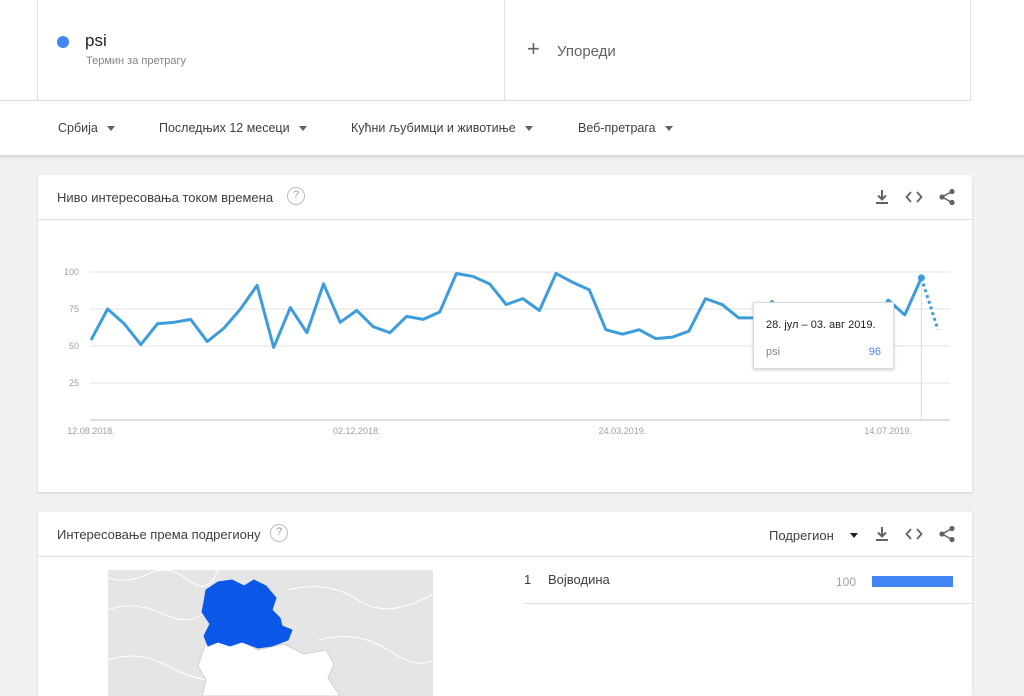  Describe the element at coordinates (159, 534) in the screenshot. I see `card-title: Интересовање према подрегиону` at that location.